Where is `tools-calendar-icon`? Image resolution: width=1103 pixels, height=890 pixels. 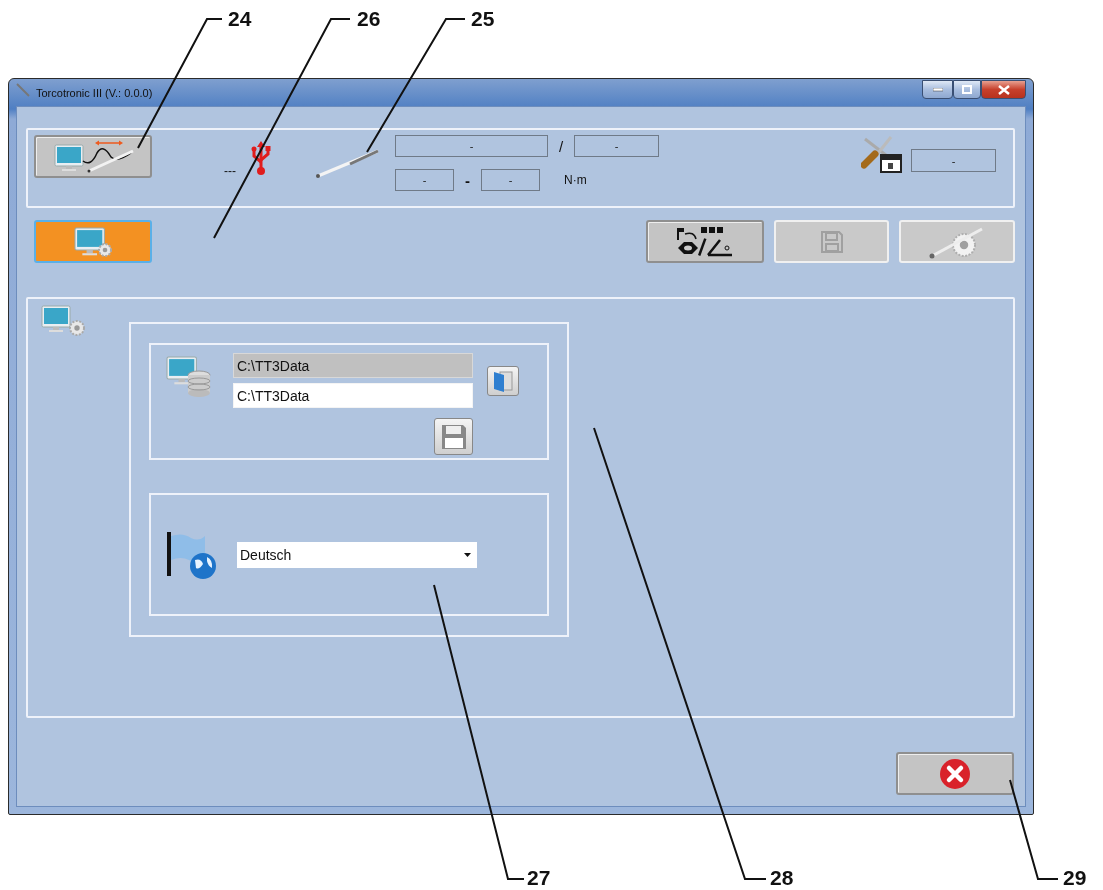
tools-calendar-icon is located at coordinates (882, 154).